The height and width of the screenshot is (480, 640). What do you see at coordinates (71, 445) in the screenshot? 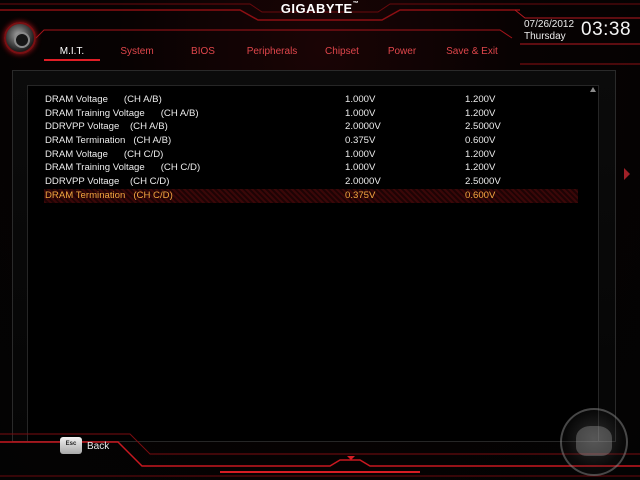
I see `esc-key-icon: Esc` at bounding box center [71, 445].